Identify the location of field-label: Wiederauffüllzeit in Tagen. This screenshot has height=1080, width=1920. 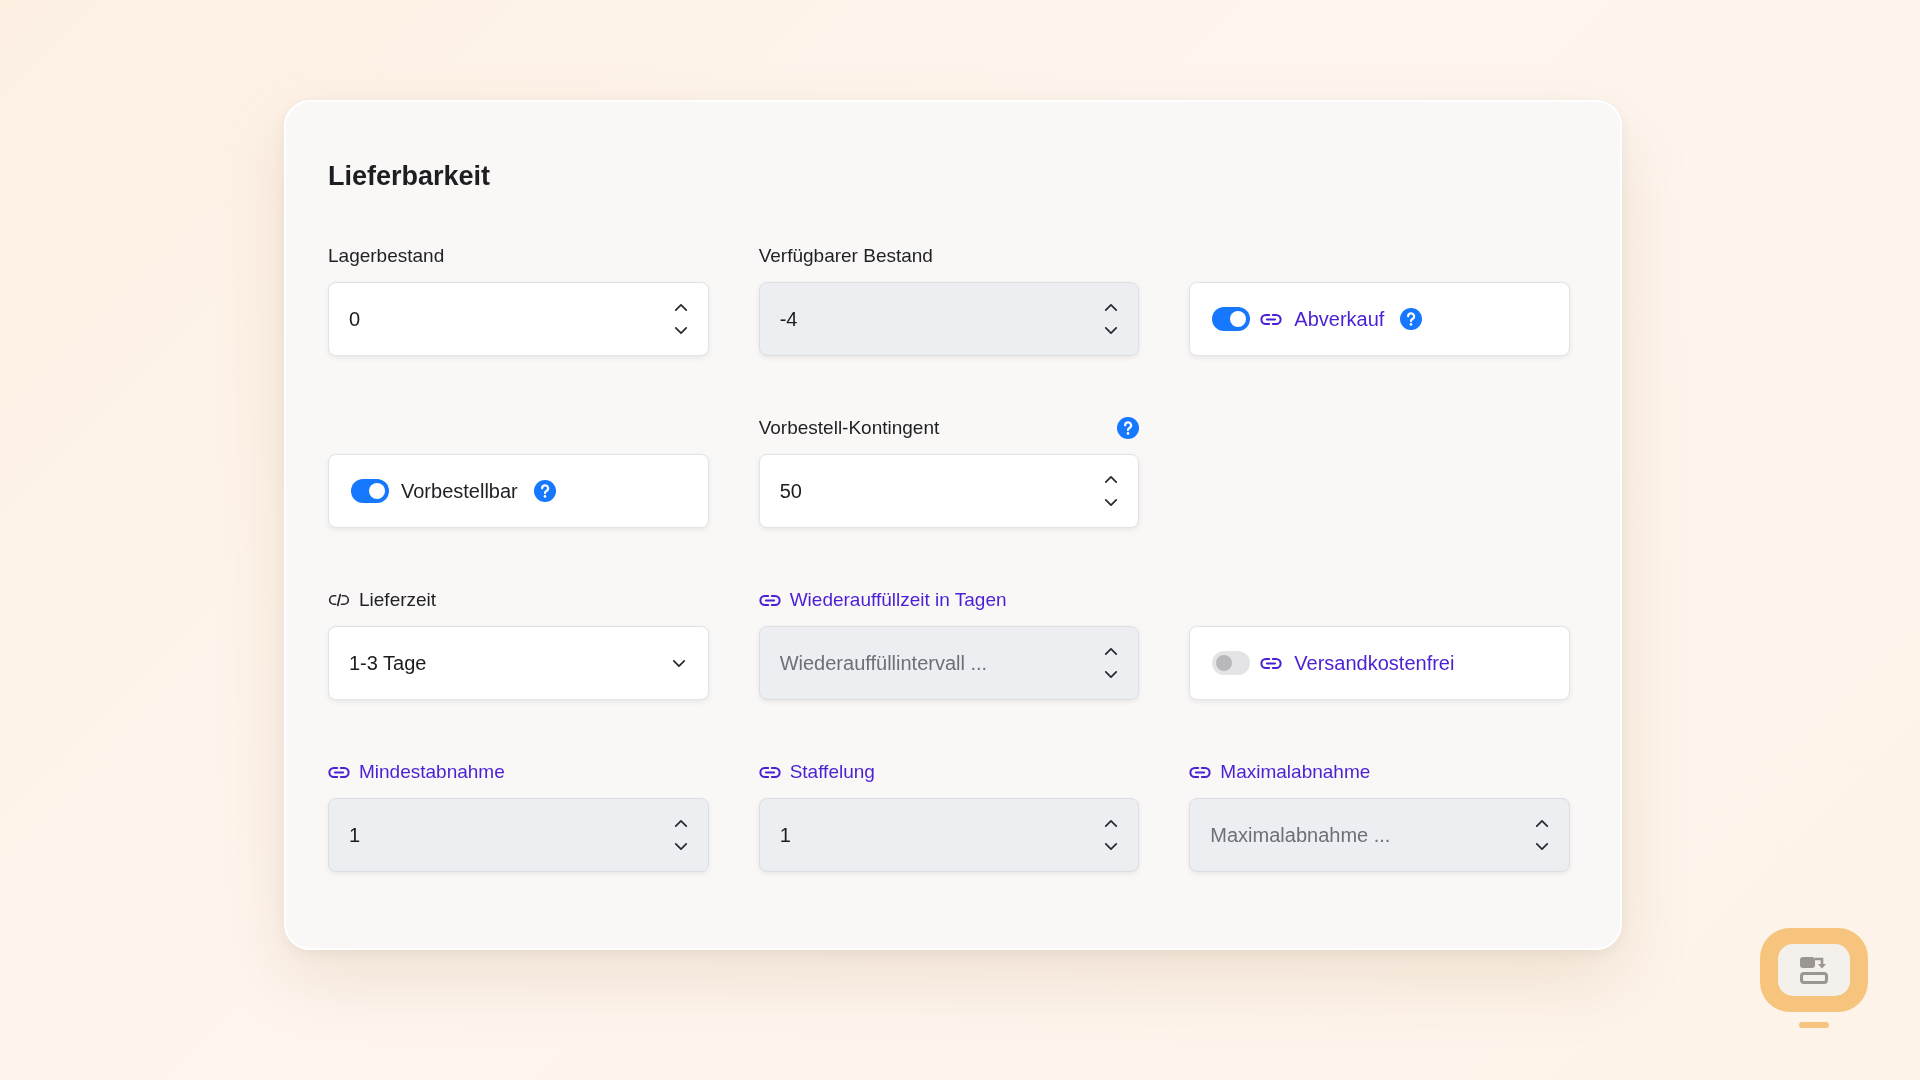
(898, 600).